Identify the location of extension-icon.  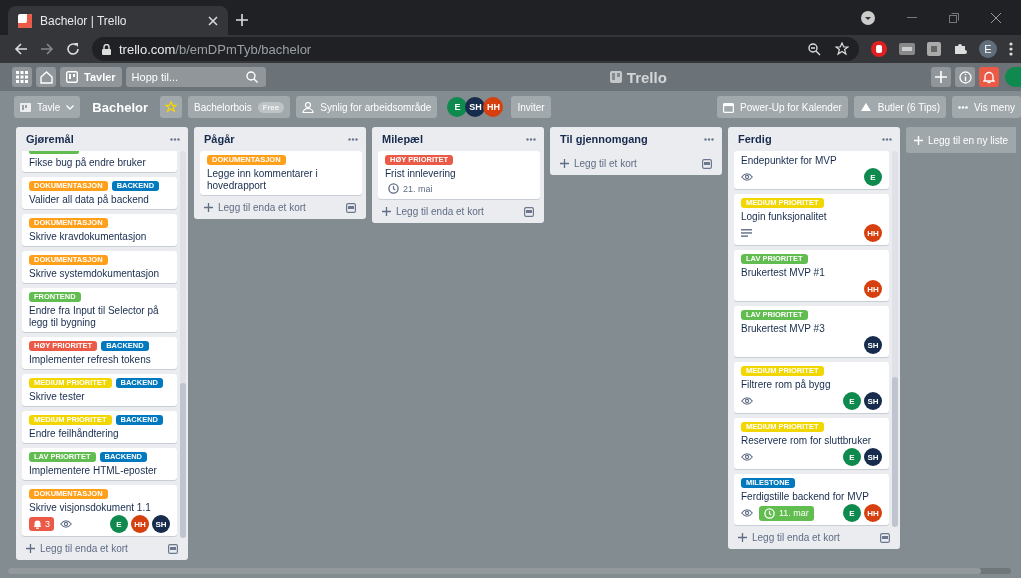
(934, 49).